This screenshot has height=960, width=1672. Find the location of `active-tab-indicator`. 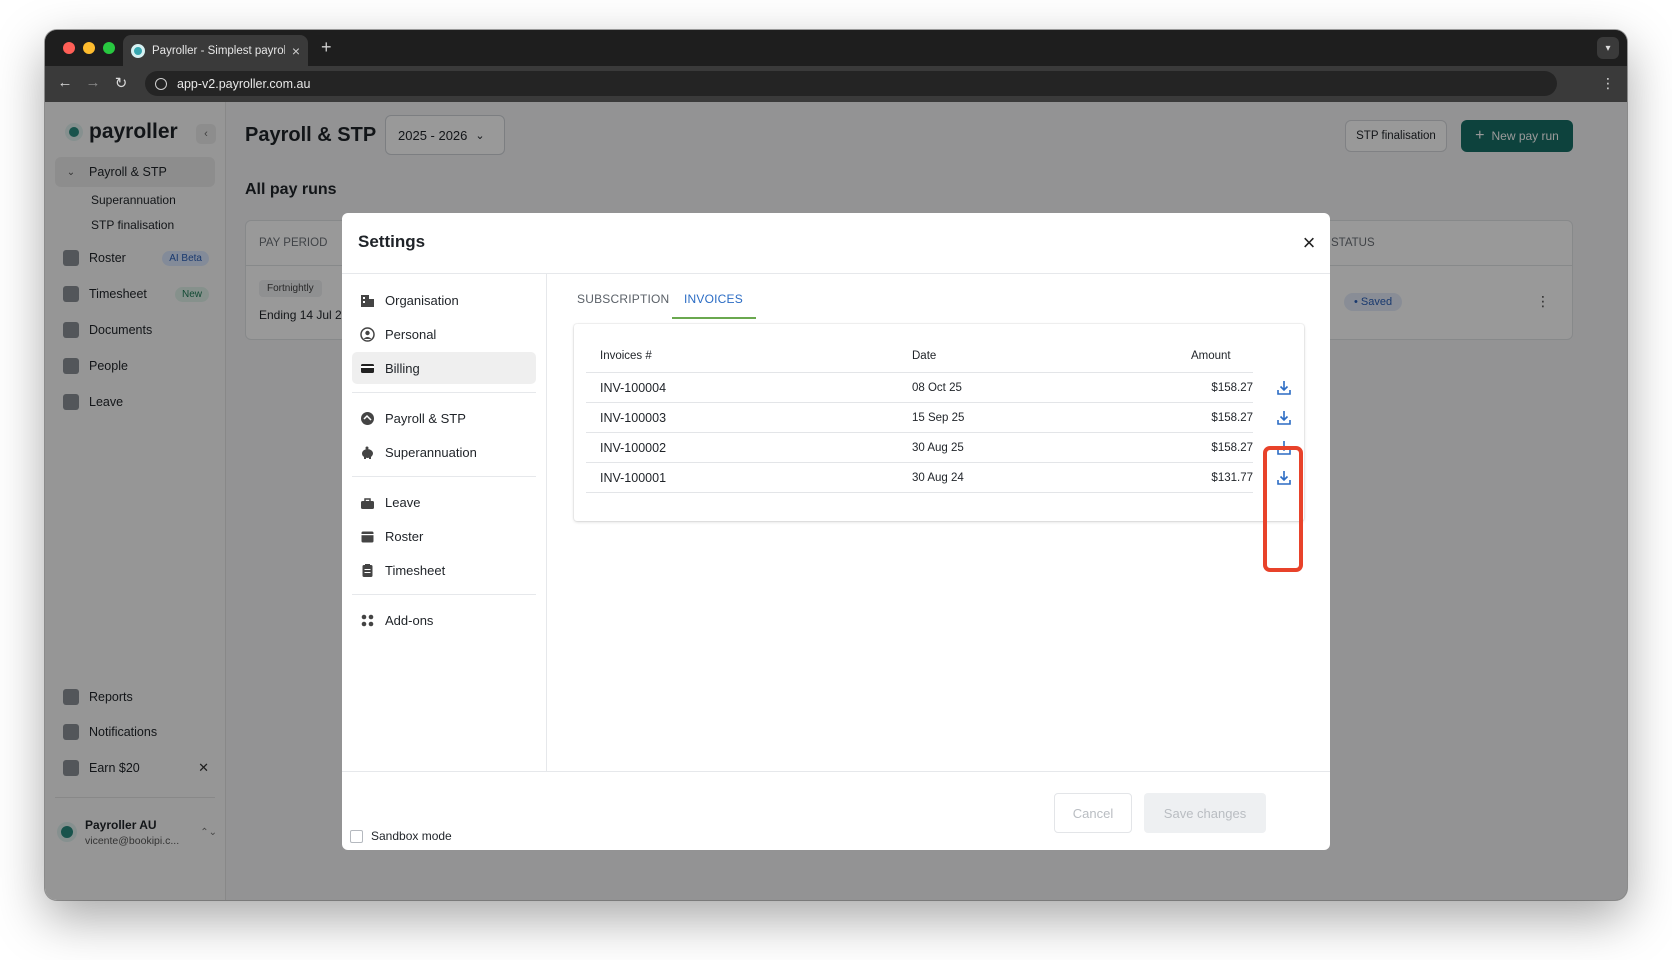

active-tab-indicator is located at coordinates (714, 318).